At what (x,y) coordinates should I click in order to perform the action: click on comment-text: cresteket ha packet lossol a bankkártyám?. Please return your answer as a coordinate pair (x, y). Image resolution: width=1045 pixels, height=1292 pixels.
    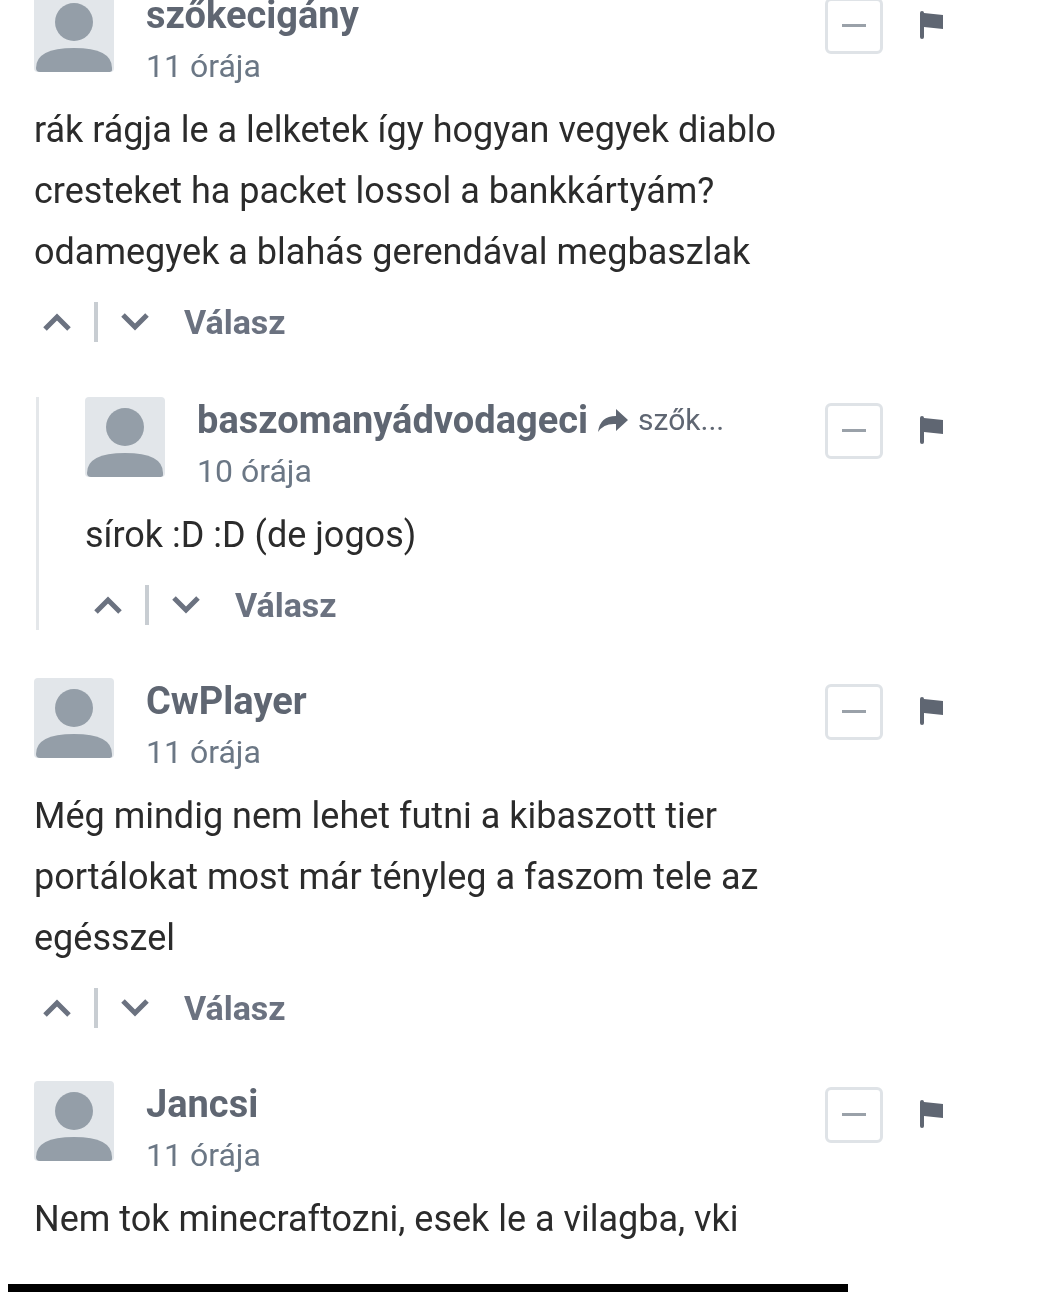
    Looking at the image, I should click on (375, 191).